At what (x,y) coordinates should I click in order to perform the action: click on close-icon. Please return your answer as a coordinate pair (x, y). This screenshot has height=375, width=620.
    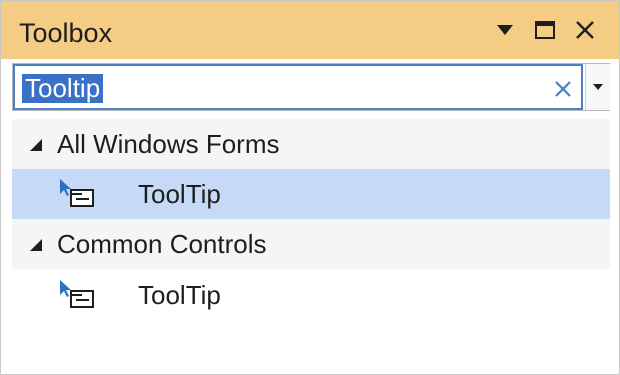
    Looking at the image, I should click on (585, 30).